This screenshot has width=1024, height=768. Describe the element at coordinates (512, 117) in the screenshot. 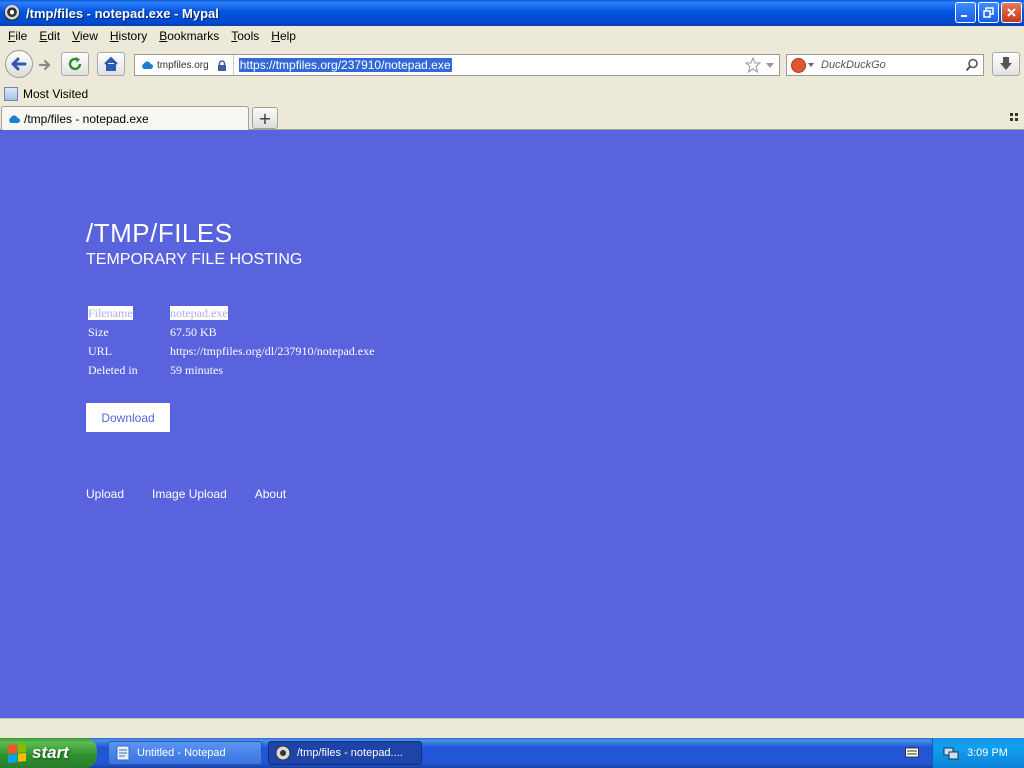

I see `tab-strip: /tmp/files - notepad.exe +` at that location.